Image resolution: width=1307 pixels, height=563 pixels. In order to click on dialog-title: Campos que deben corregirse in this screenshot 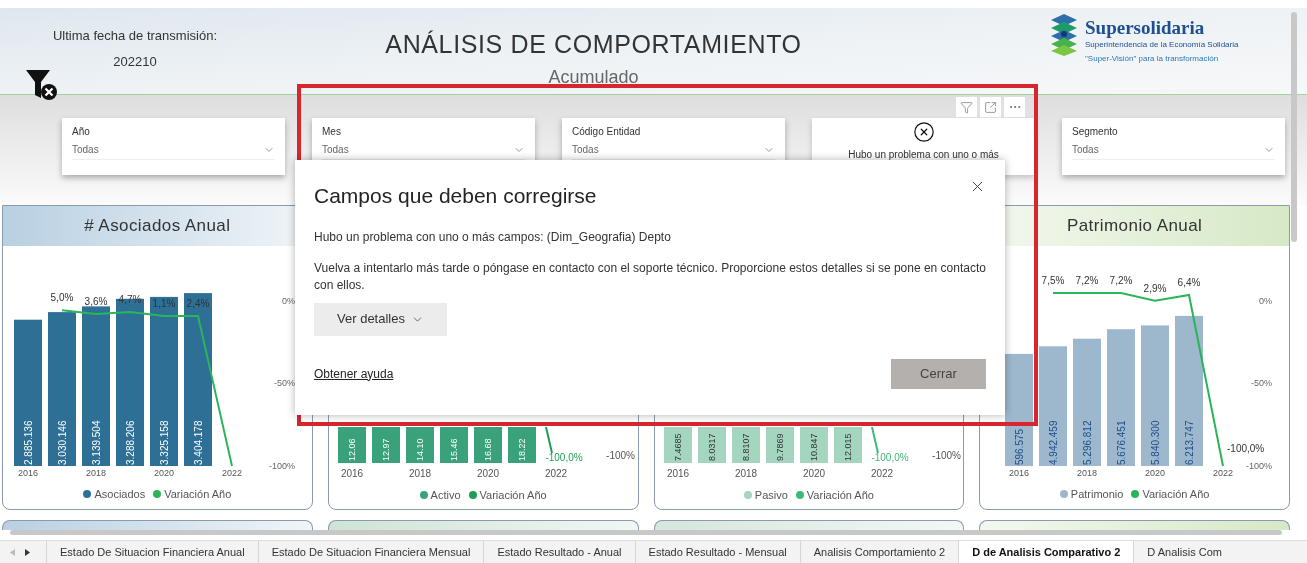, I will do `click(455, 196)`.